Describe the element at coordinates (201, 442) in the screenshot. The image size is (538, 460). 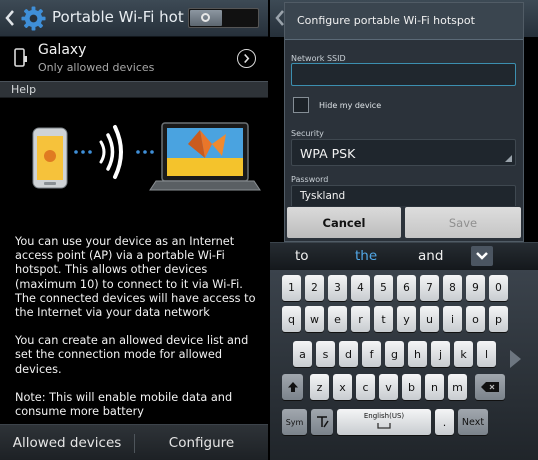
I see `configure-button: Configure` at that location.